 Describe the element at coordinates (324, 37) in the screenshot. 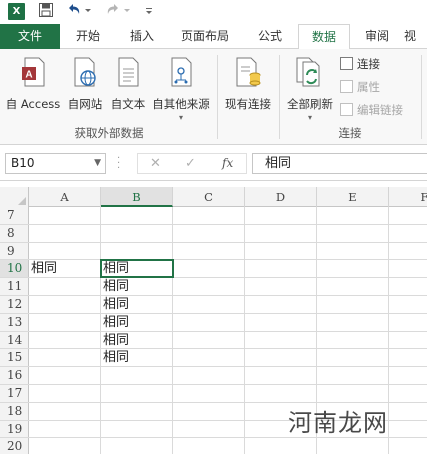

I see `tab-data: 数据` at that location.